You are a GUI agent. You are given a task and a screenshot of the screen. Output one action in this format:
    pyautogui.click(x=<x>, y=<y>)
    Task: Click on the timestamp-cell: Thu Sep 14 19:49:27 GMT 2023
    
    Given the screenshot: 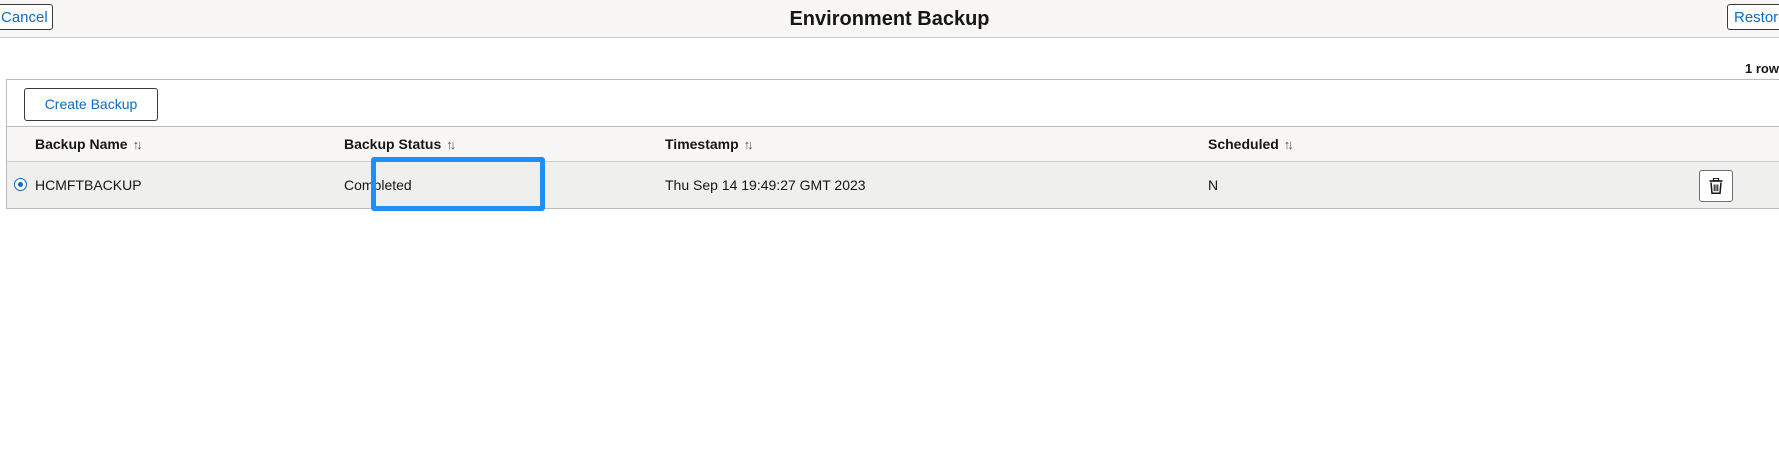 What is the action you would take?
    pyautogui.click(x=765, y=185)
    